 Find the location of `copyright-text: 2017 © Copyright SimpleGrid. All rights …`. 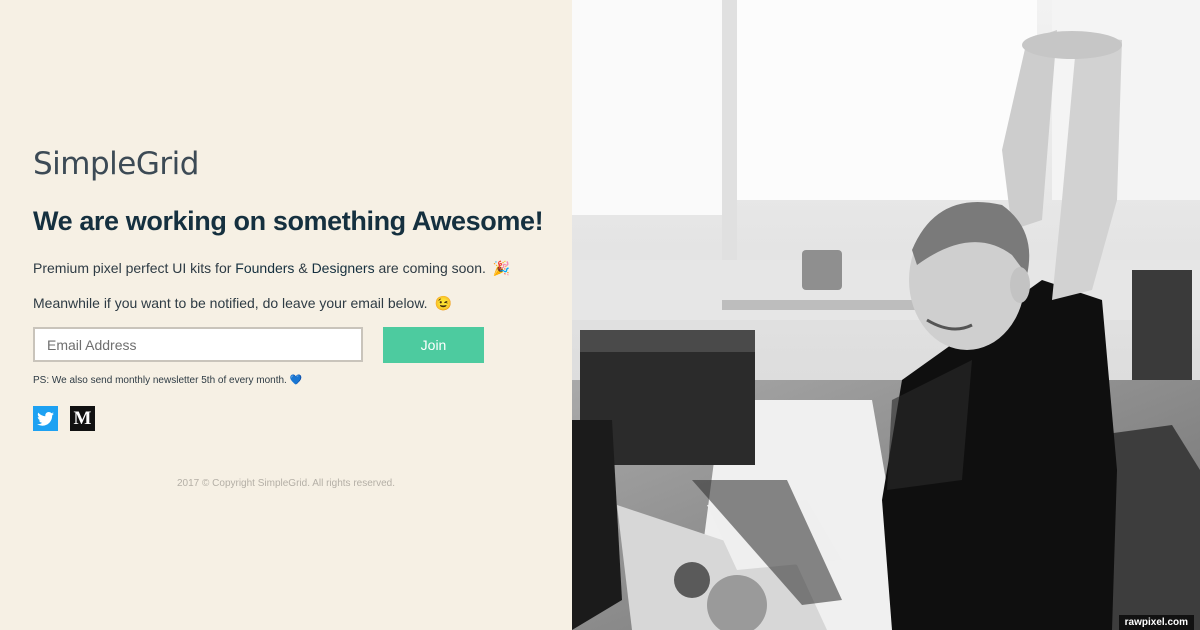

copyright-text: 2017 © Copyright SimpleGrid. All rights … is located at coordinates (286, 483).